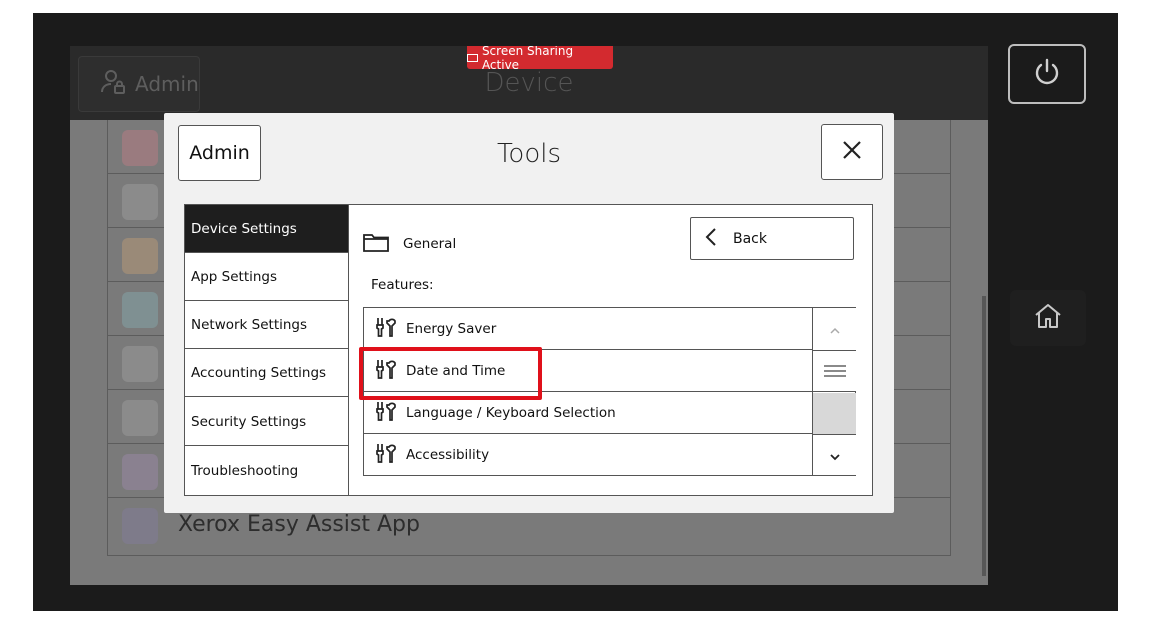 This screenshot has width=1154, height=627. I want to click on cloud-upload-icon, so click(140, 472).